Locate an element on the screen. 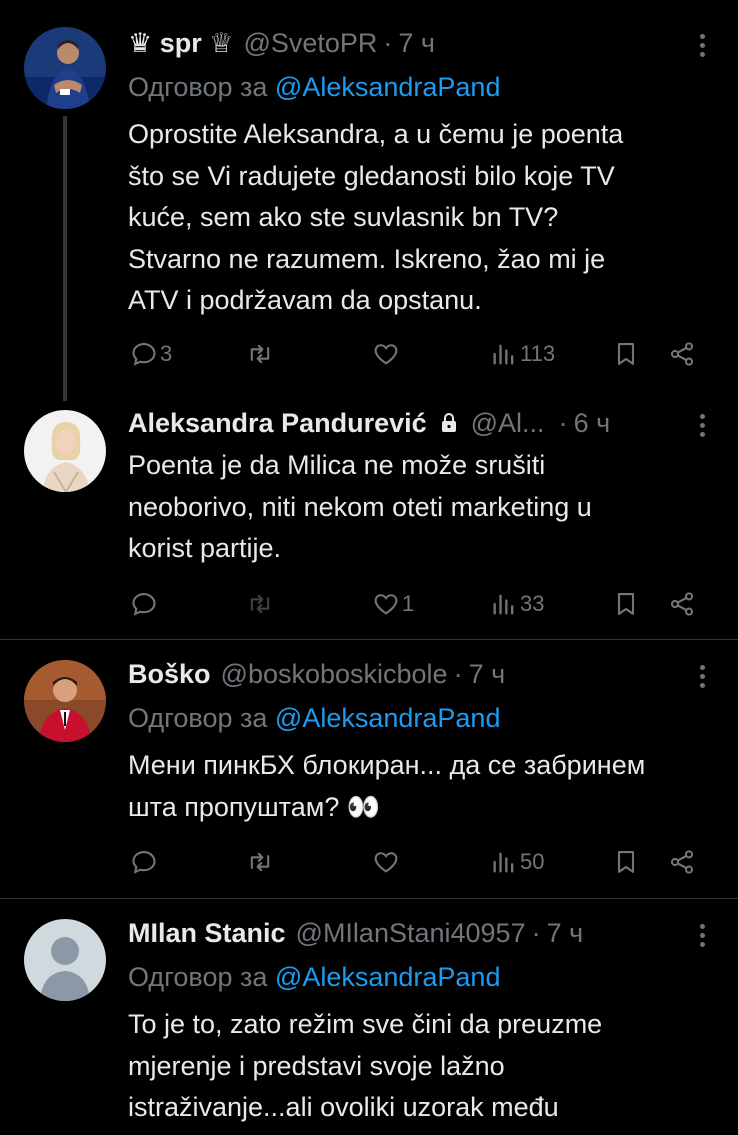  blonde-woman-avatar is located at coordinates (65, 451).